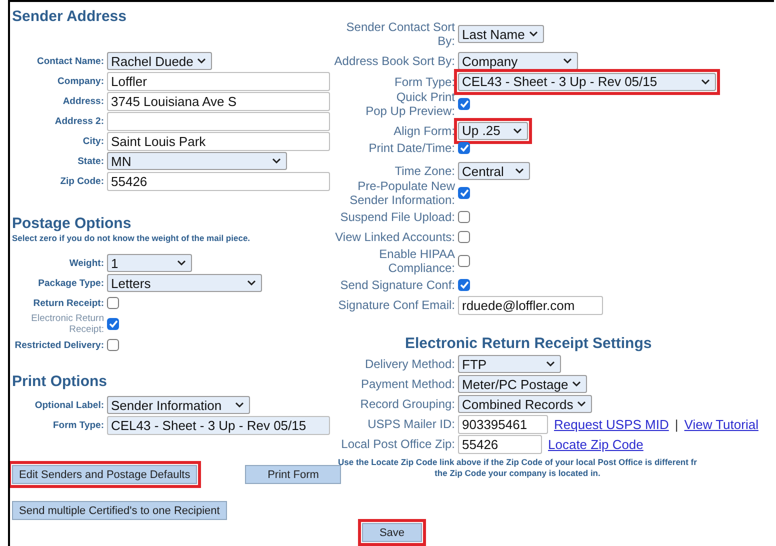  What do you see at coordinates (392, 532) in the screenshot?
I see `save-button: Save` at bounding box center [392, 532].